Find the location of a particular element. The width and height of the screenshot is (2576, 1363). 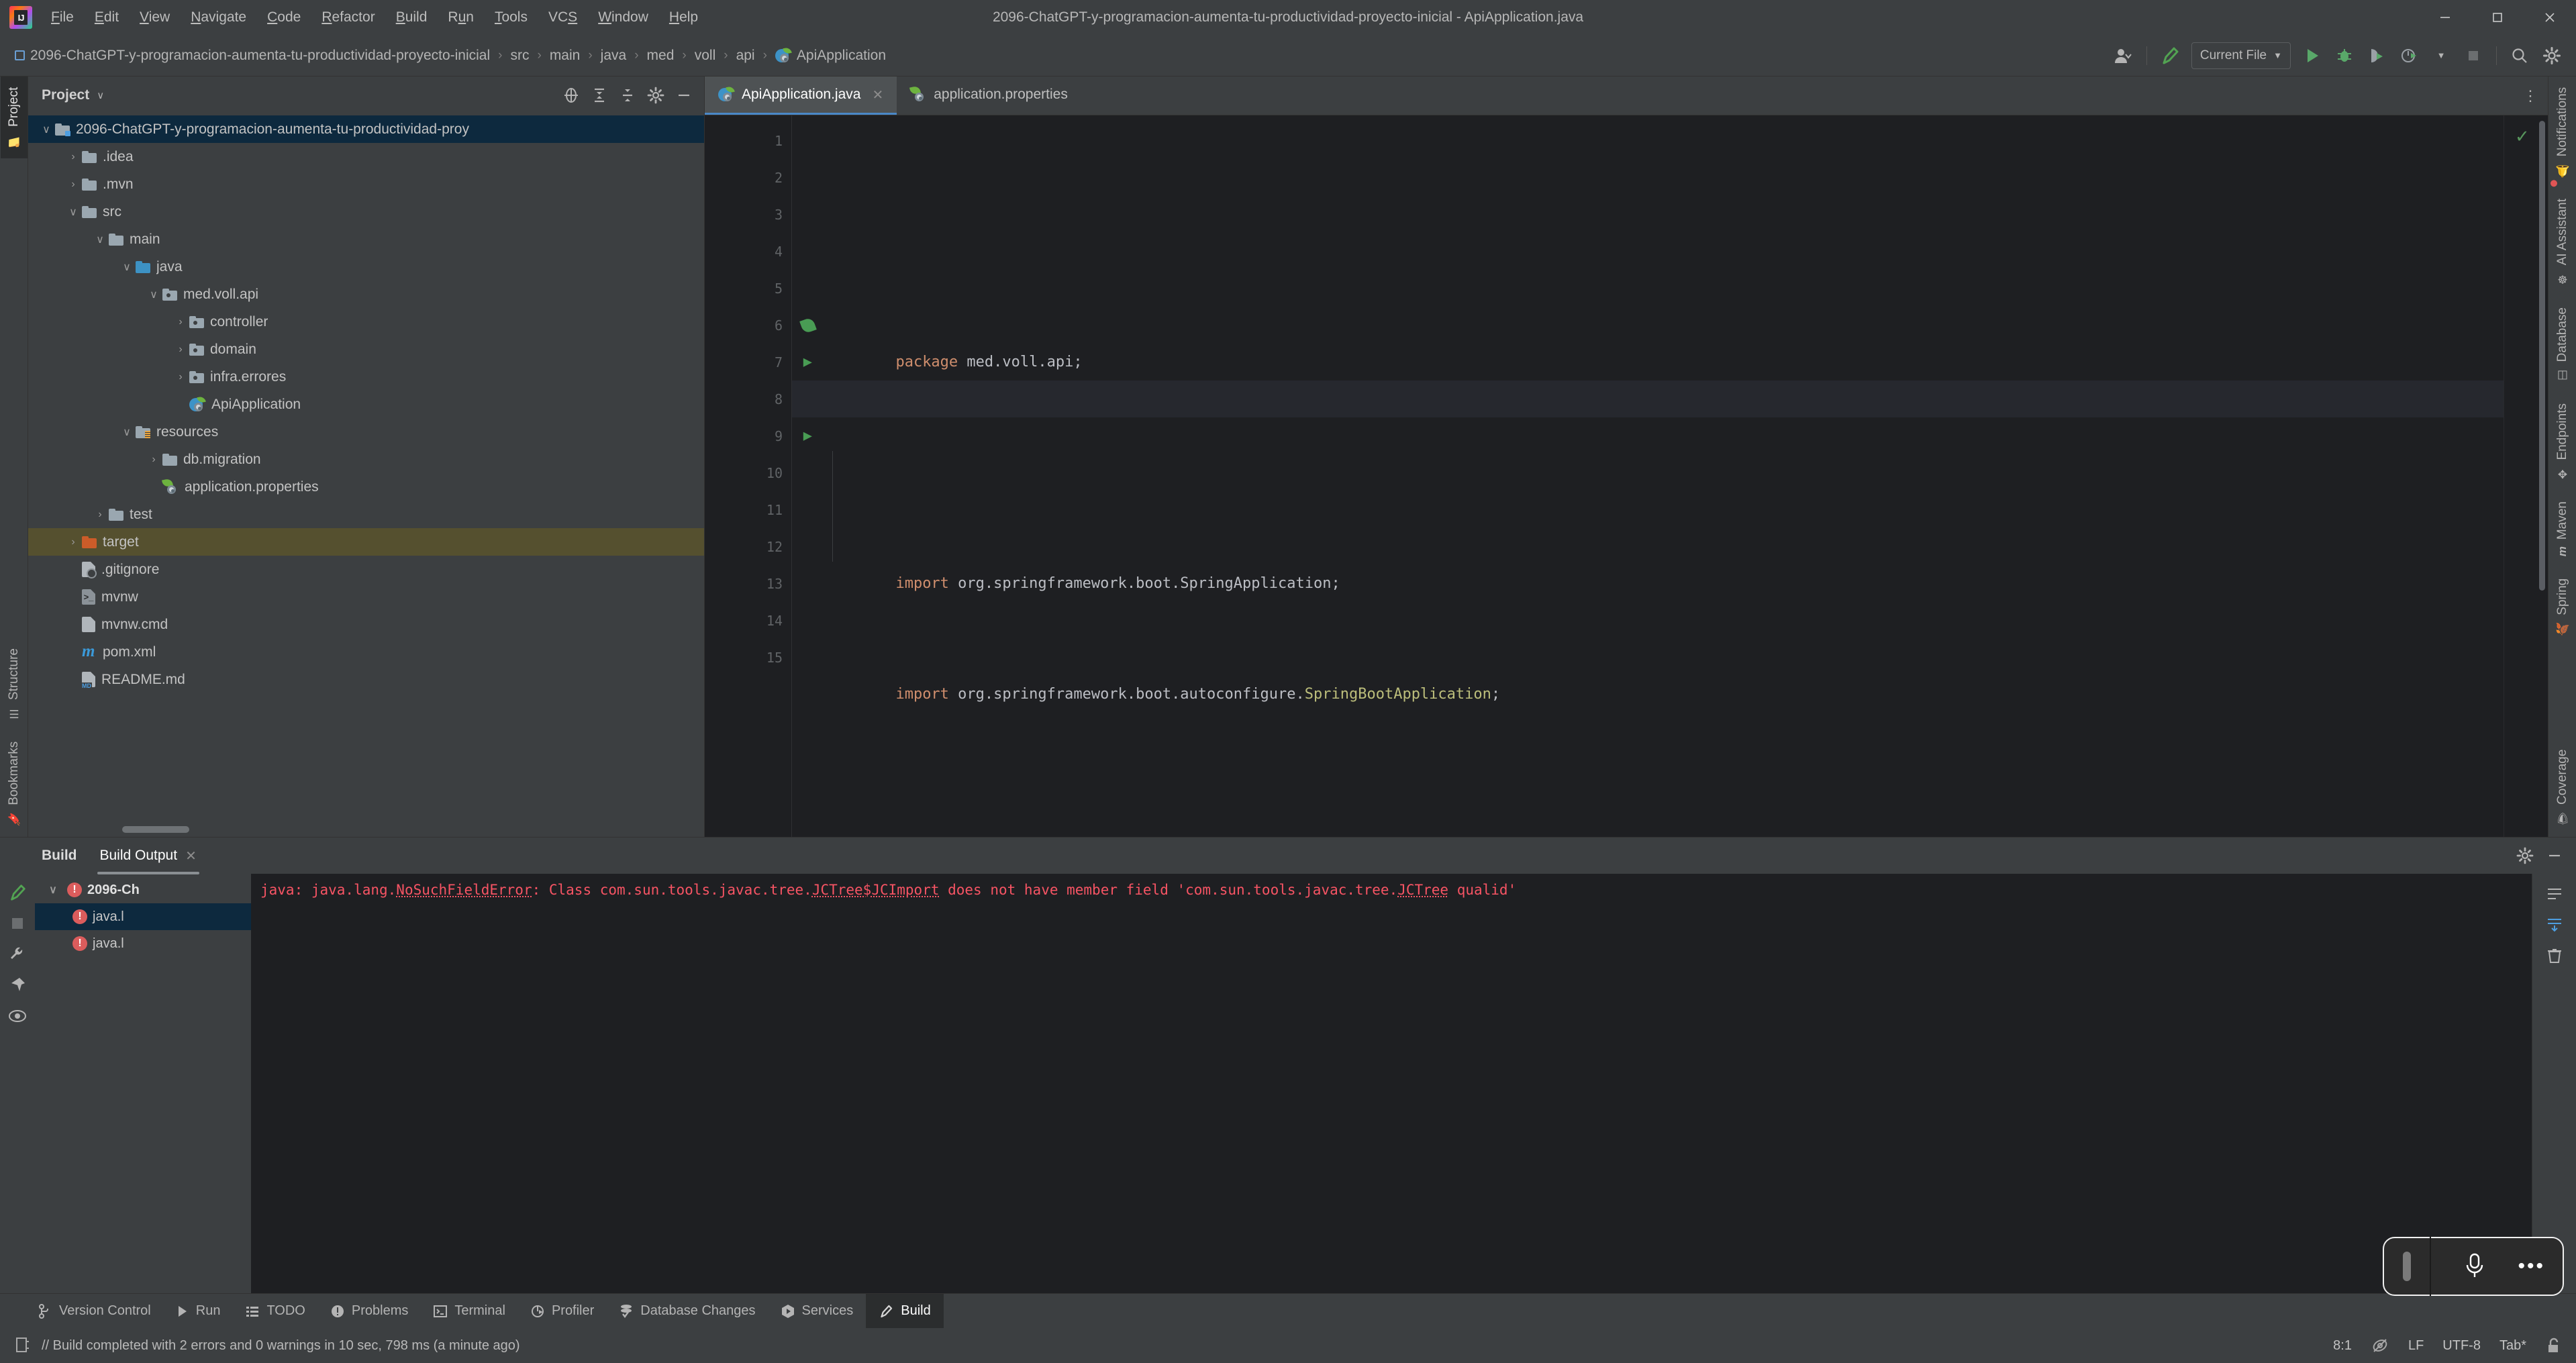

editor-gutter: 1 2 3 4 5 6 7 ▶ 8 9 ▶ 10 11 12 13 14 15 is located at coordinates (761, 476).